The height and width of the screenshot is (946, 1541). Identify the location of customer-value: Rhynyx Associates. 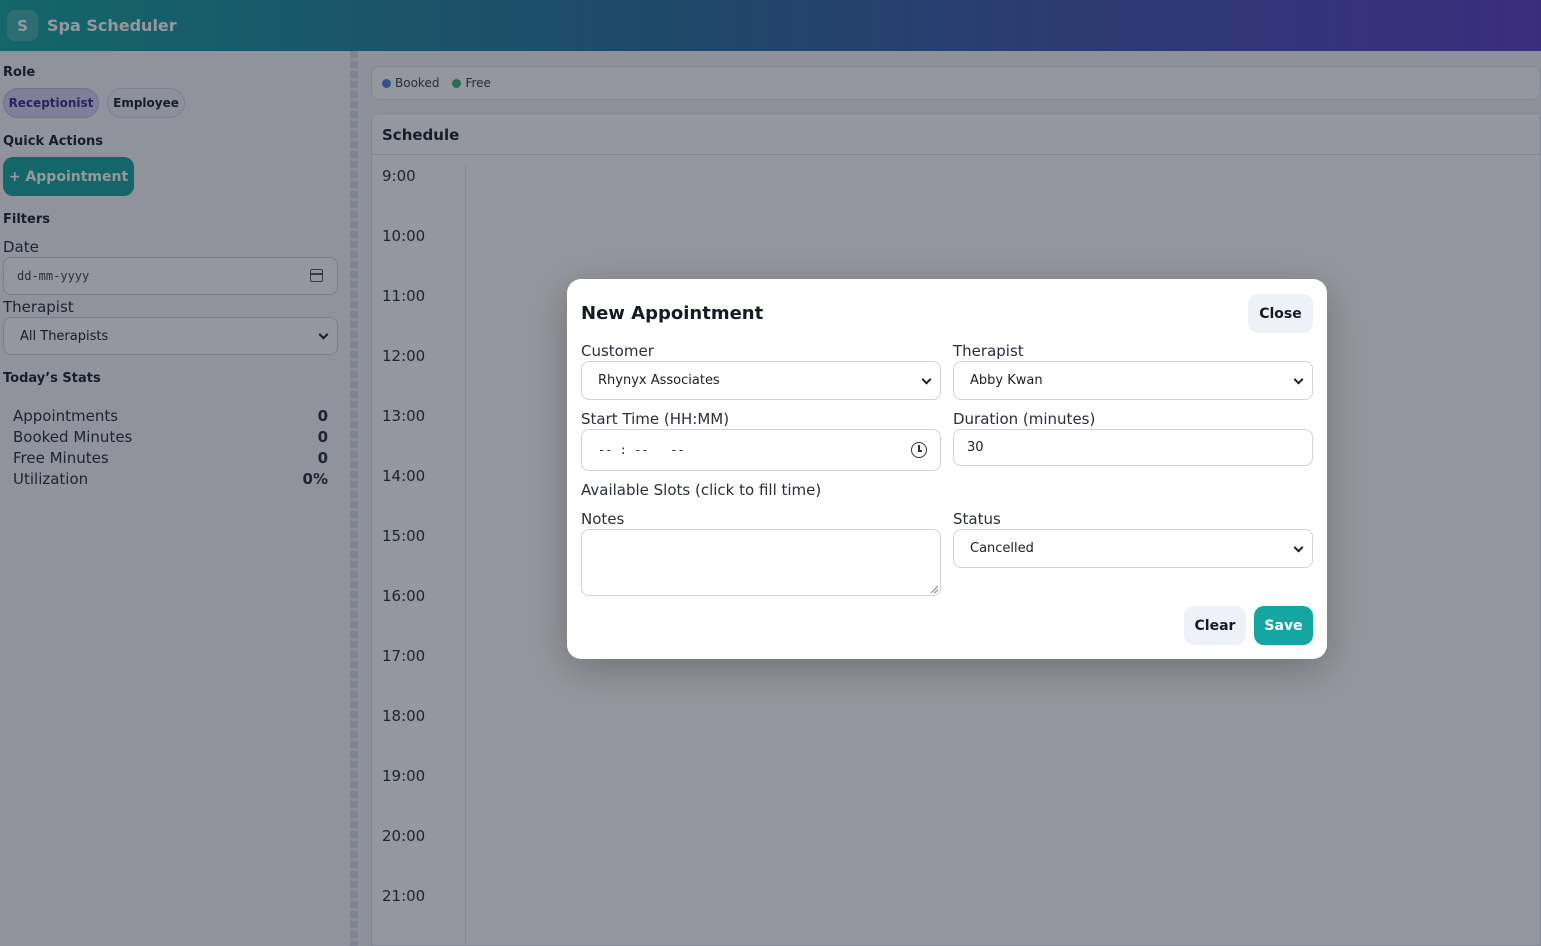
(659, 380).